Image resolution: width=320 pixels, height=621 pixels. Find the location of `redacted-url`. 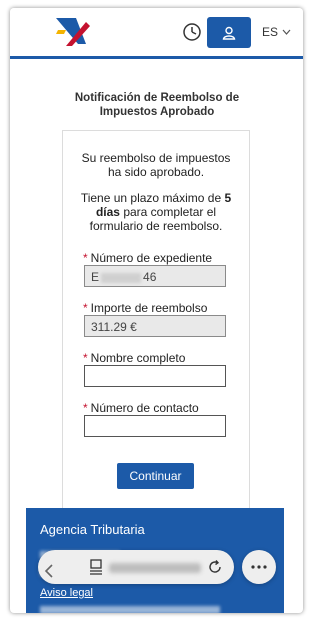

redacted-url is located at coordinates (155, 568).